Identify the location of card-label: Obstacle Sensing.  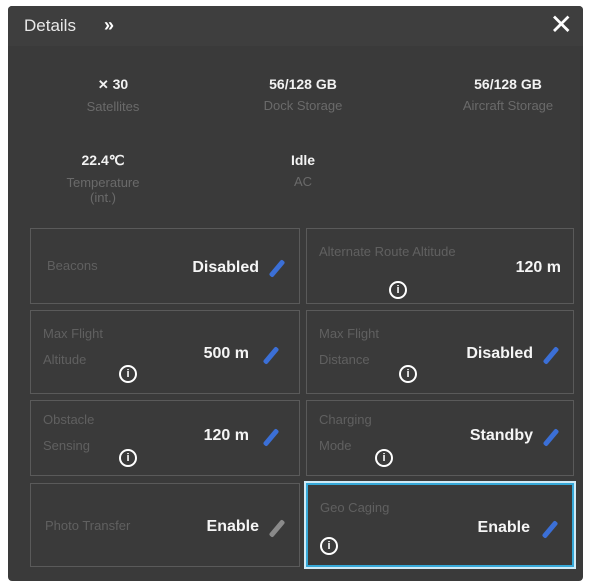
(69, 432).